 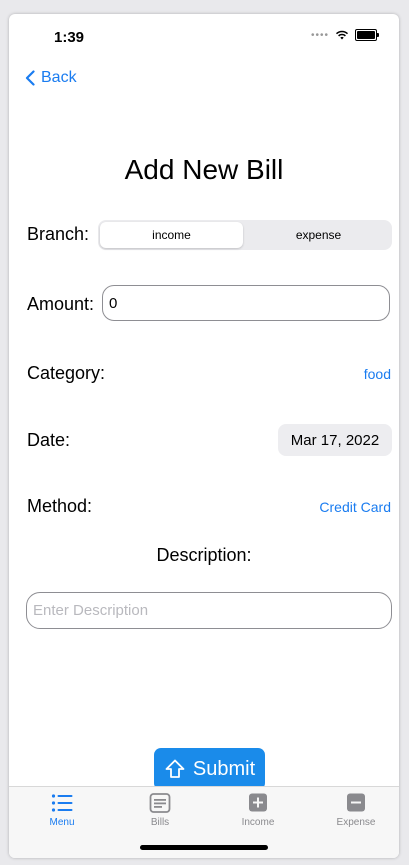 What do you see at coordinates (204, 36) in the screenshot?
I see `status-bar: 1:39 ••••` at bounding box center [204, 36].